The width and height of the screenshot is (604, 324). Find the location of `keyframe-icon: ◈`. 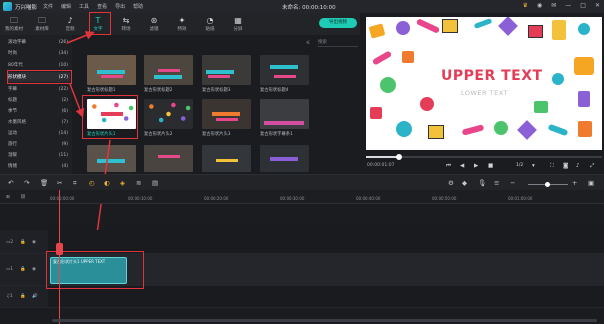

keyframe-icon: ◈ is located at coordinates (122, 183).